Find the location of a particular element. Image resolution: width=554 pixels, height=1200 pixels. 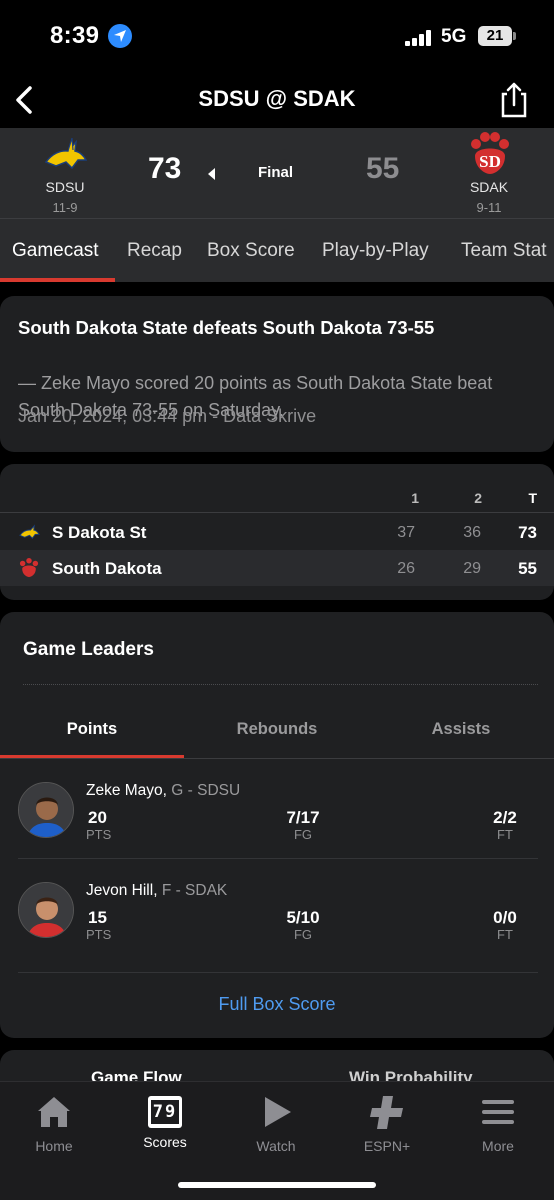

tabbar-scores-label: Scores is located at coordinates (165, 1142).